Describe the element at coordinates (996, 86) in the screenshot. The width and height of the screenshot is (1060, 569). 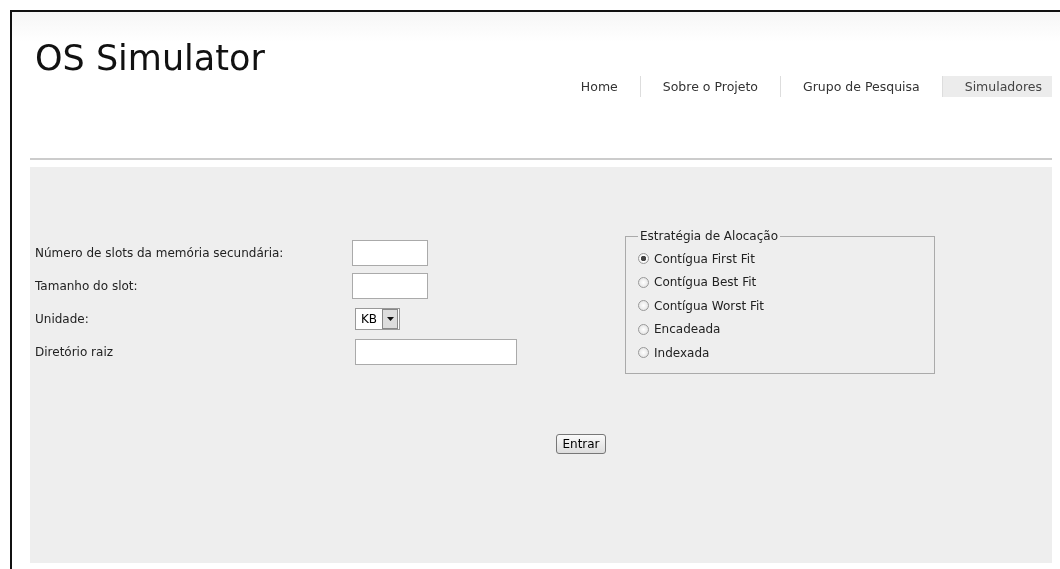
I see `nav-tab: Simuladores` at that location.